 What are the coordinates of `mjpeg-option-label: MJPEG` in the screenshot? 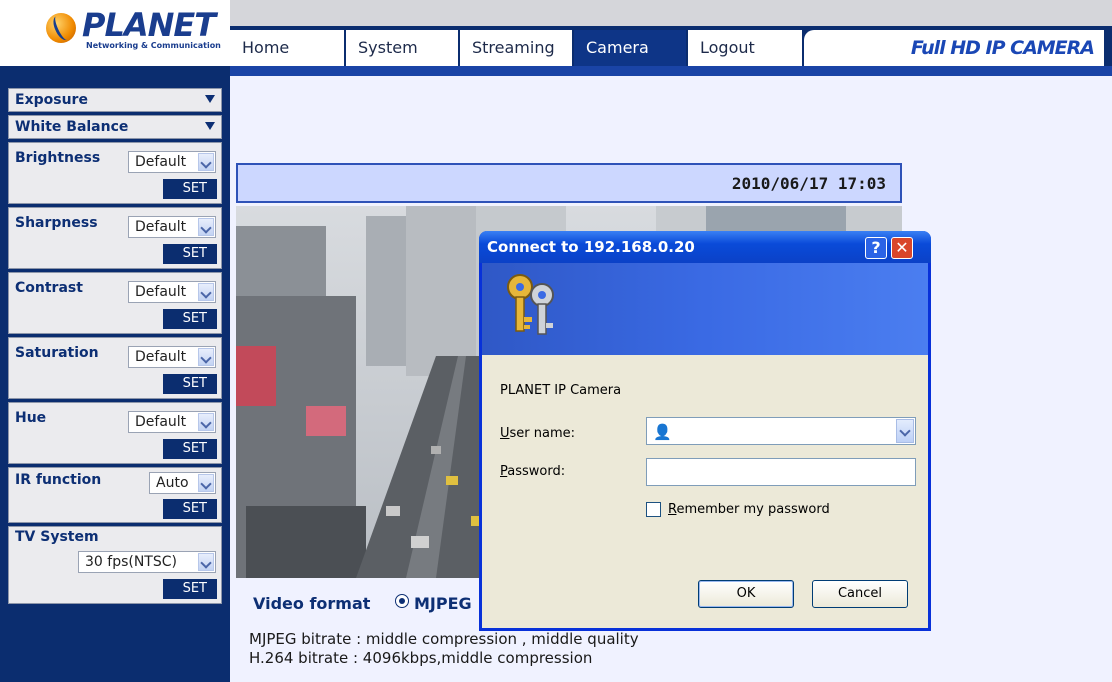 It's located at (443, 603).